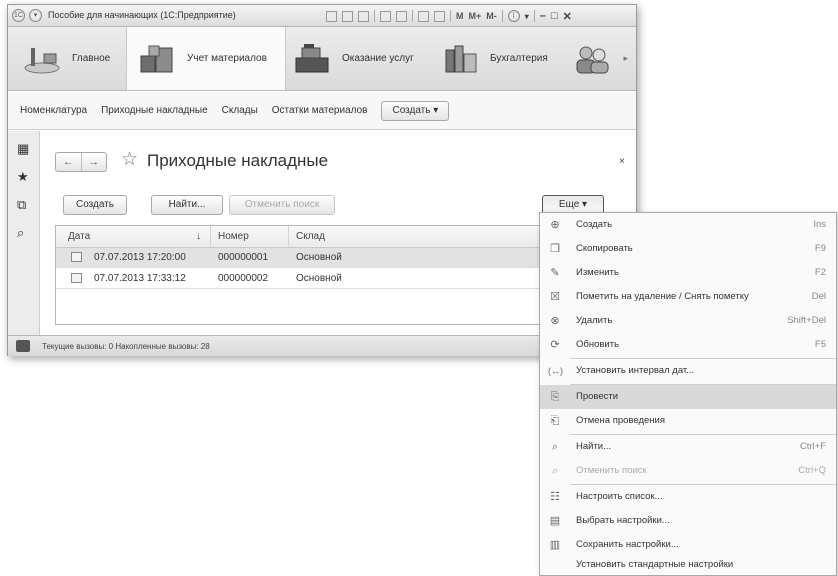 This screenshot has width=838, height=576. Describe the element at coordinates (282, 205) in the screenshot. I see `cancel-search-button: Отменить поиск` at that location.